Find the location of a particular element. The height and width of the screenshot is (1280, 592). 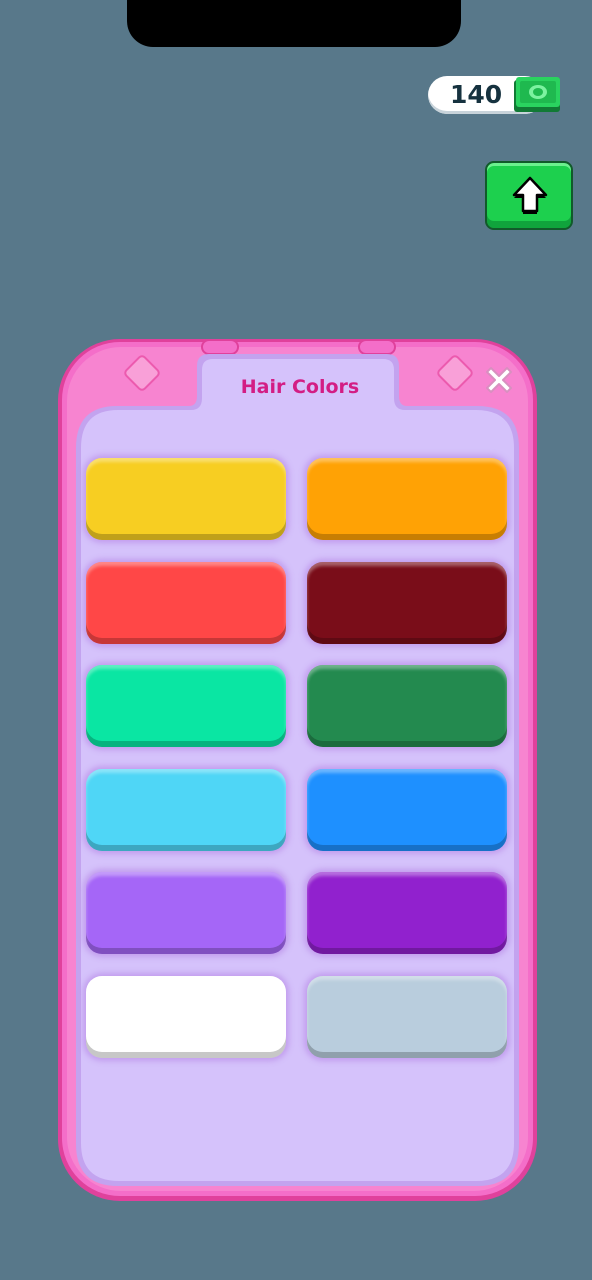

close-icon is located at coordinates (499, 380).